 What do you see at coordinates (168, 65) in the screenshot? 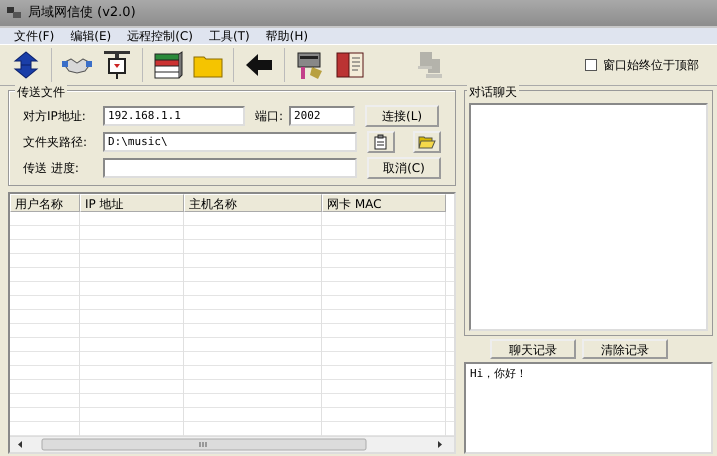
I see `books-icon` at bounding box center [168, 65].